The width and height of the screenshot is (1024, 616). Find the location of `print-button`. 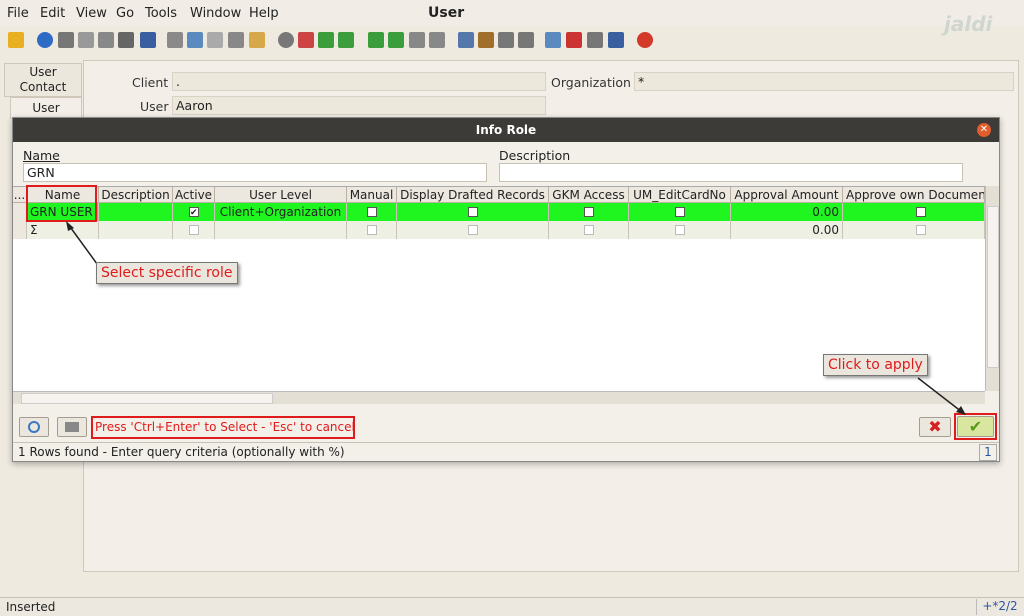

print-button is located at coordinates (72, 427).